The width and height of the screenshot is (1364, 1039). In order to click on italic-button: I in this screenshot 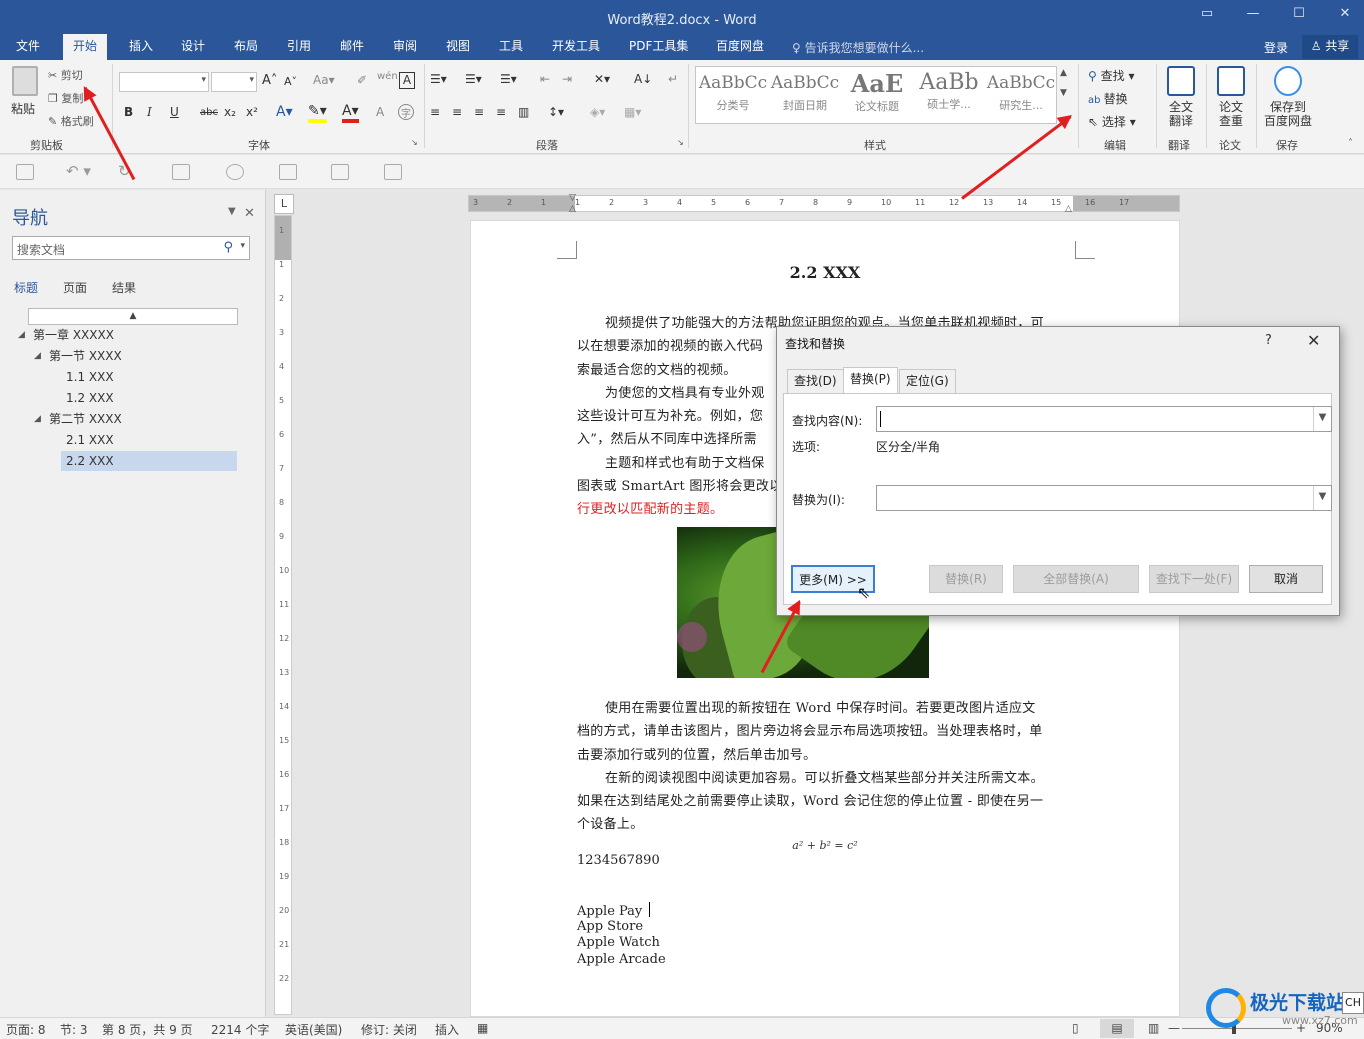, I will do `click(149, 112)`.